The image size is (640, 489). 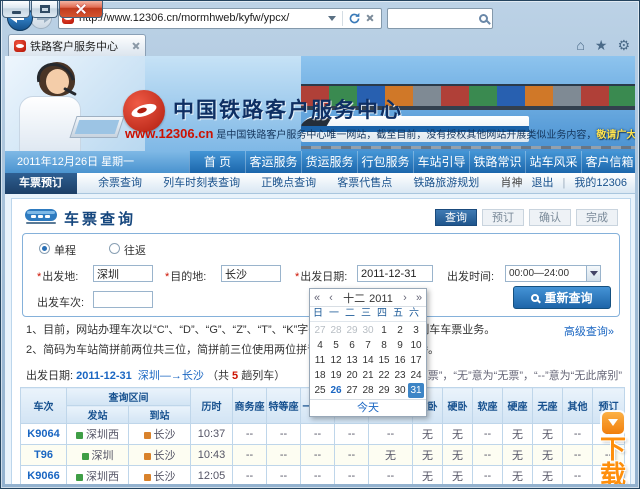 What do you see at coordinates (77, 45) in the screenshot?
I see `tab-railway-service: 铁路客户服务中心` at bounding box center [77, 45].